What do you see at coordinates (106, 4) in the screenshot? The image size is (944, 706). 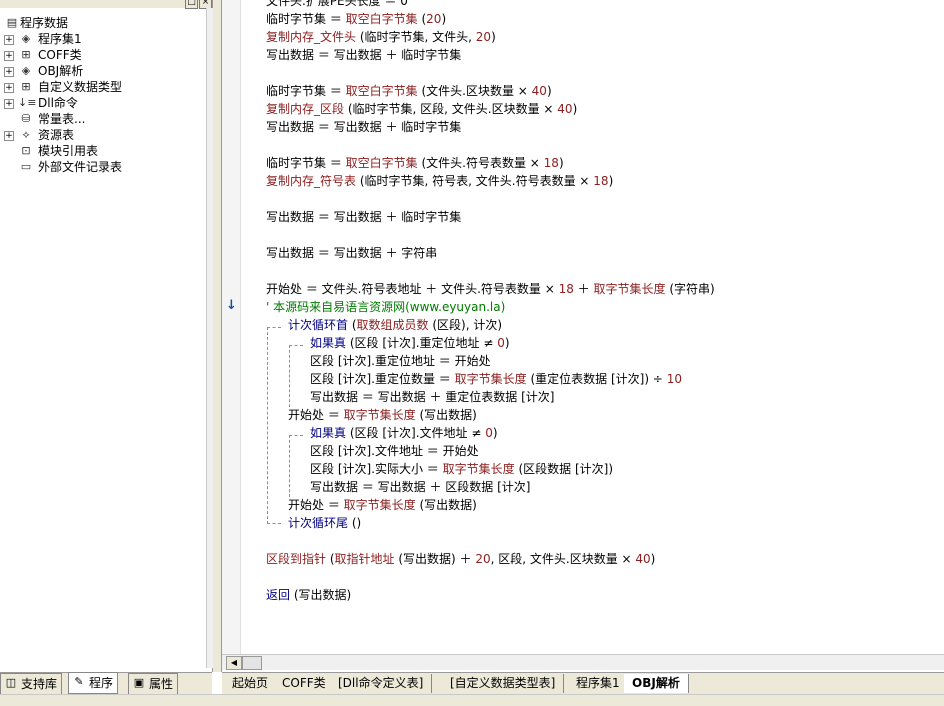 I see `panel-titlebar: □ ×` at bounding box center [106, 4].